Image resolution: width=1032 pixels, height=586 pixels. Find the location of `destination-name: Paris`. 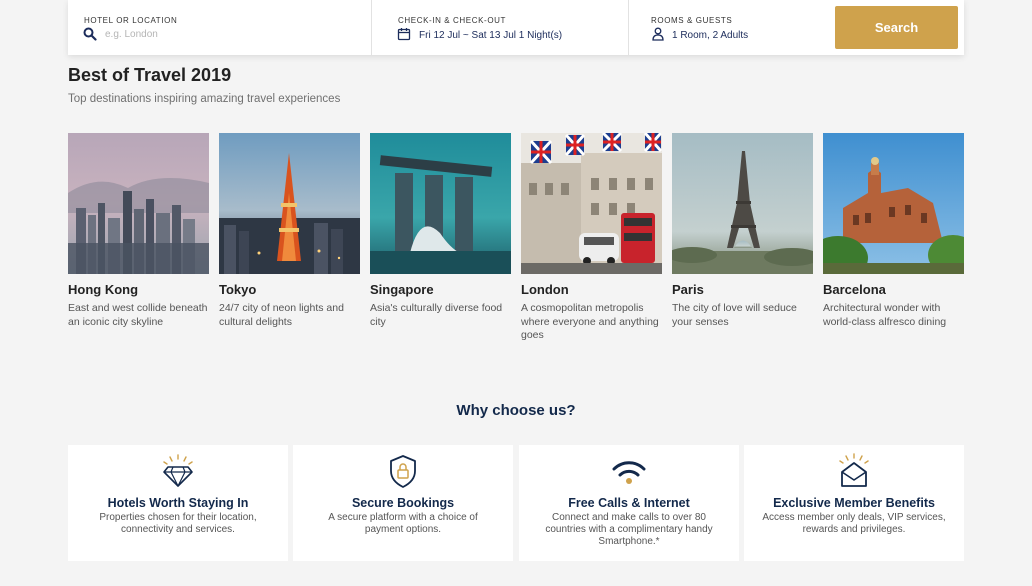

destination-name: Paris is located at coordinates (688, 289).